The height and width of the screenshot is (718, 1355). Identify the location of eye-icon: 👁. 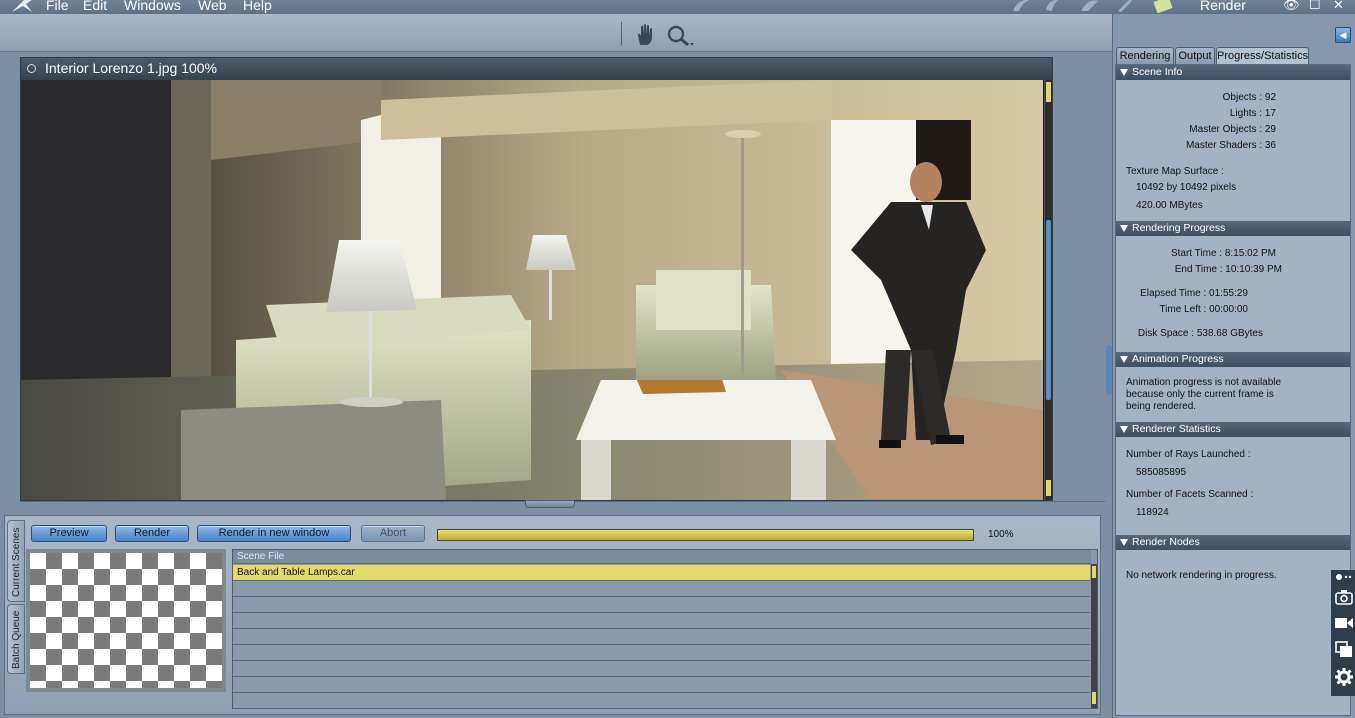
(1291, 6).